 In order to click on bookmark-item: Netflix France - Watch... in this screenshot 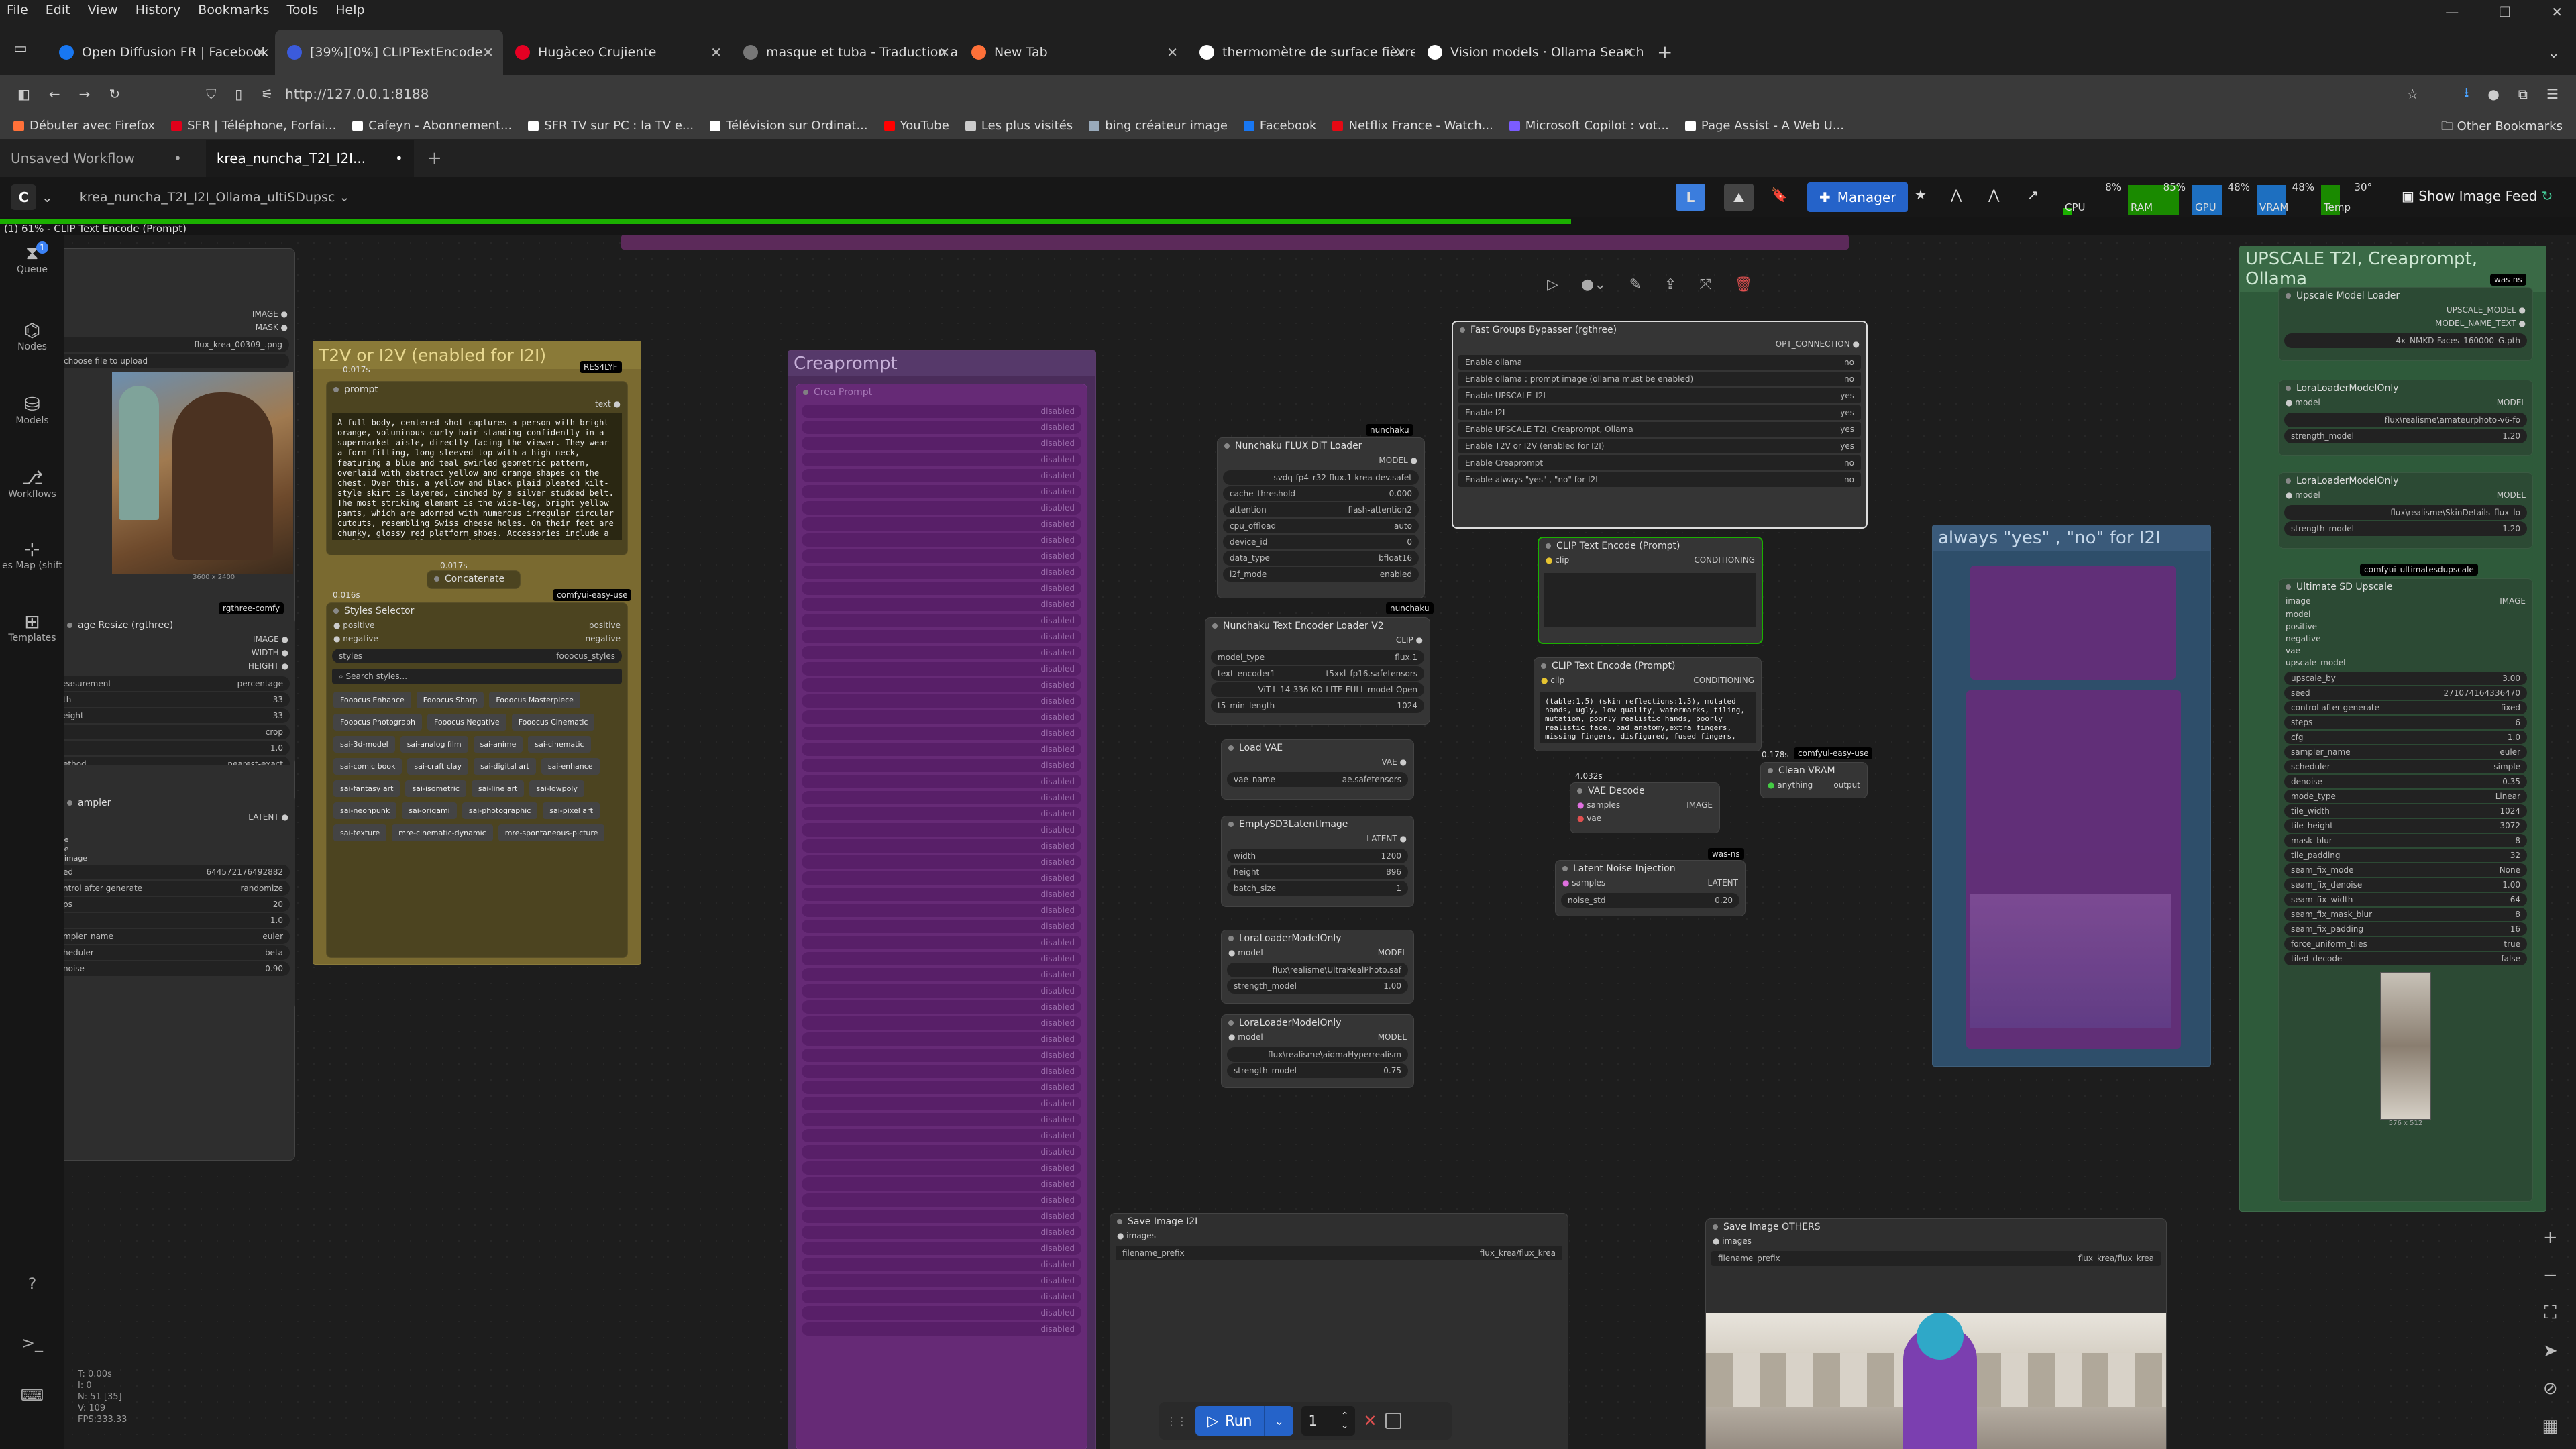, I will do `click(1412, 126)`.